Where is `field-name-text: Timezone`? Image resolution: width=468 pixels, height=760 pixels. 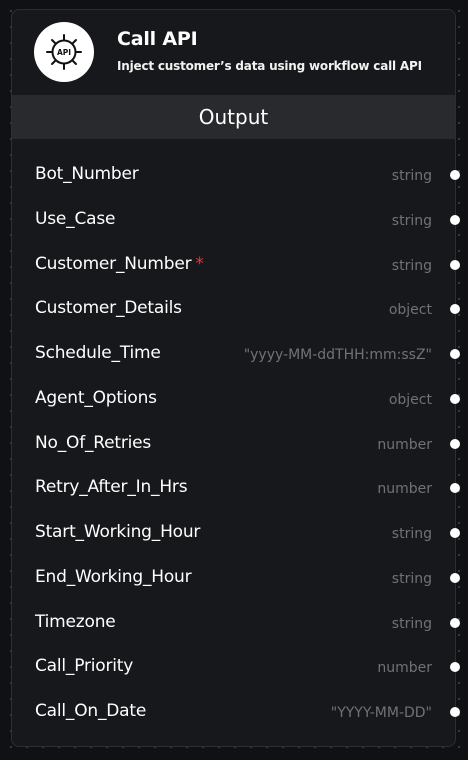
field-name-text: Timezone is located at coordinates (75, 621).